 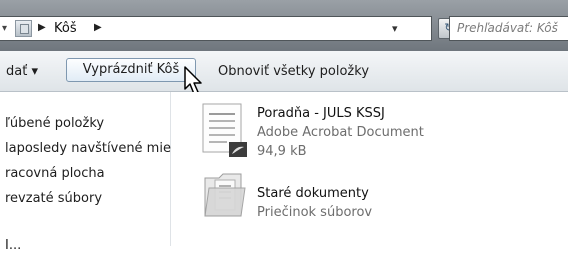 What do you see at coordinates (131, 70) in the screenshot?
I see `empty-recycle-bin-button: Vyprázdniť Kôš` at bounding box center [131, 70].